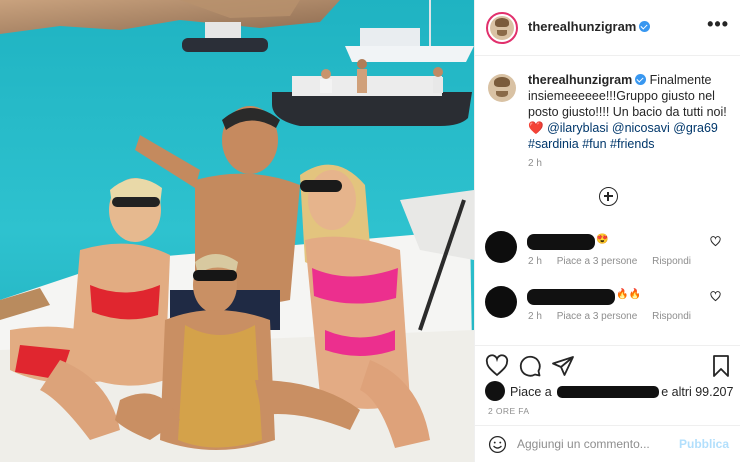 This screenshot has width=740, height=462. What do you see at coordinates (535, 163) in the screenshot?
I see `caption-timestamp: 2 h` at bounding box center [535, 163].